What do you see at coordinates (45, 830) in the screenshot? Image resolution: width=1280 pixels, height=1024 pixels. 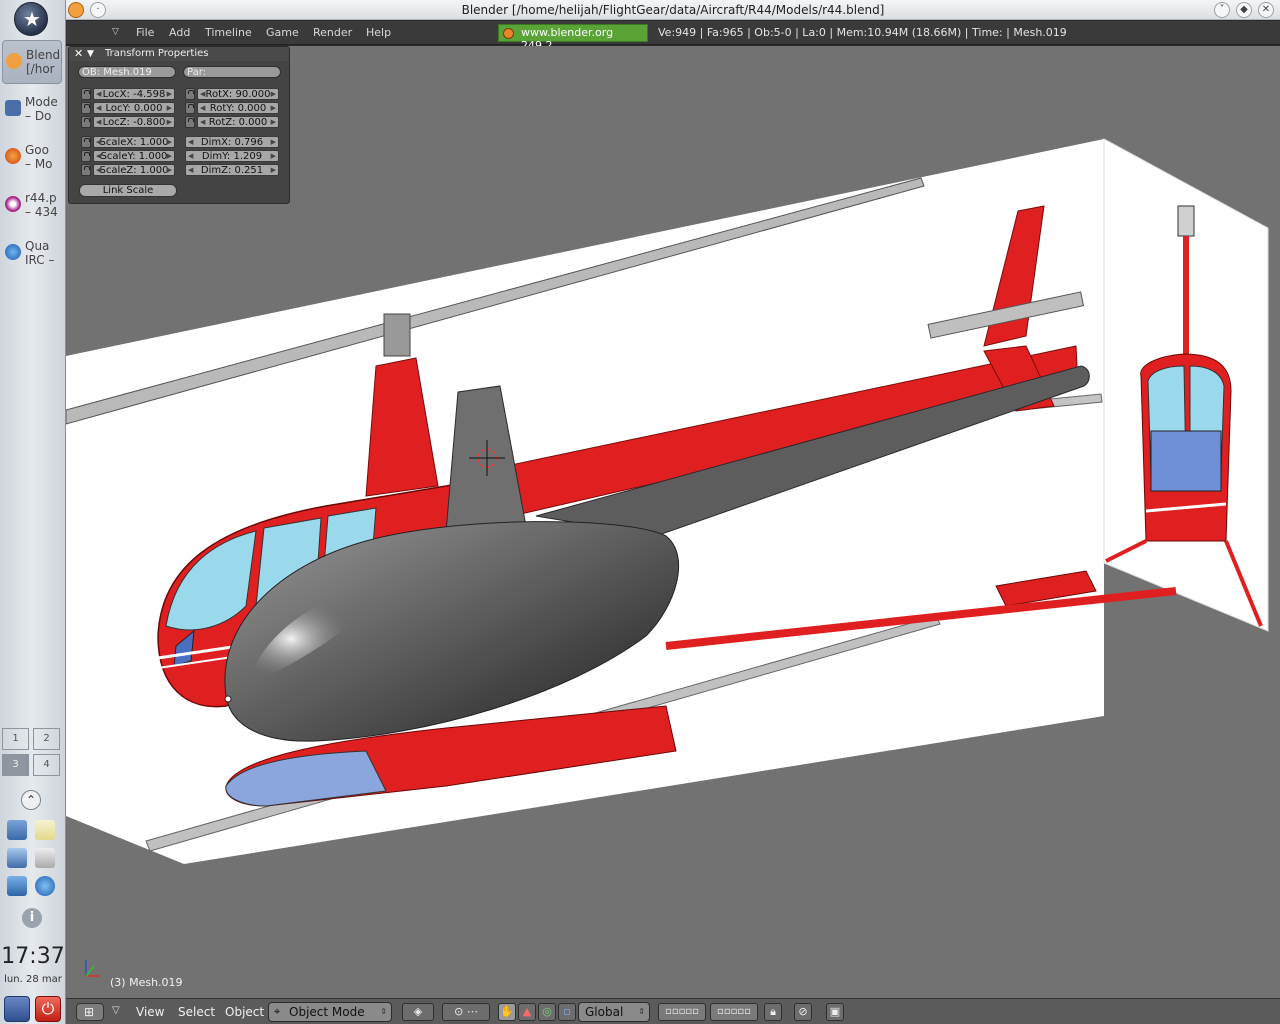 I see `clipboard-icon` at bounding box center [45, 830].